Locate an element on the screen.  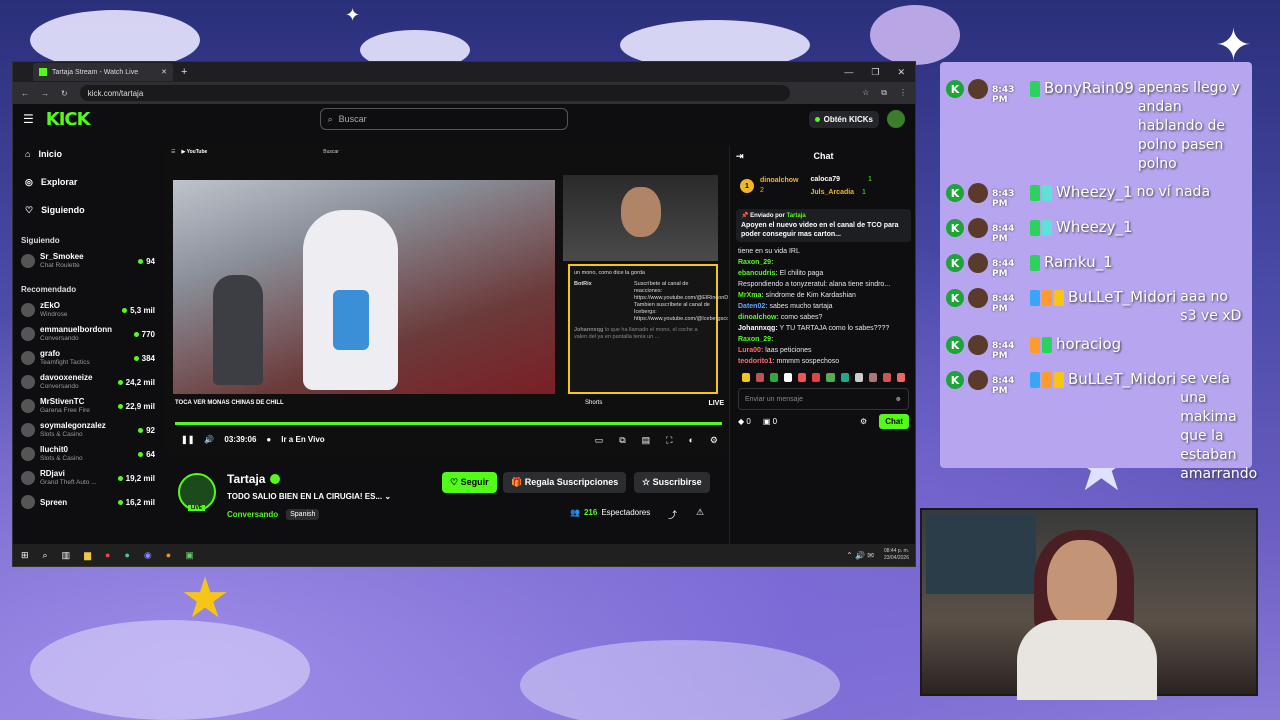
top-gifter-name: dinoalchow is located at coordinates (779, 181).